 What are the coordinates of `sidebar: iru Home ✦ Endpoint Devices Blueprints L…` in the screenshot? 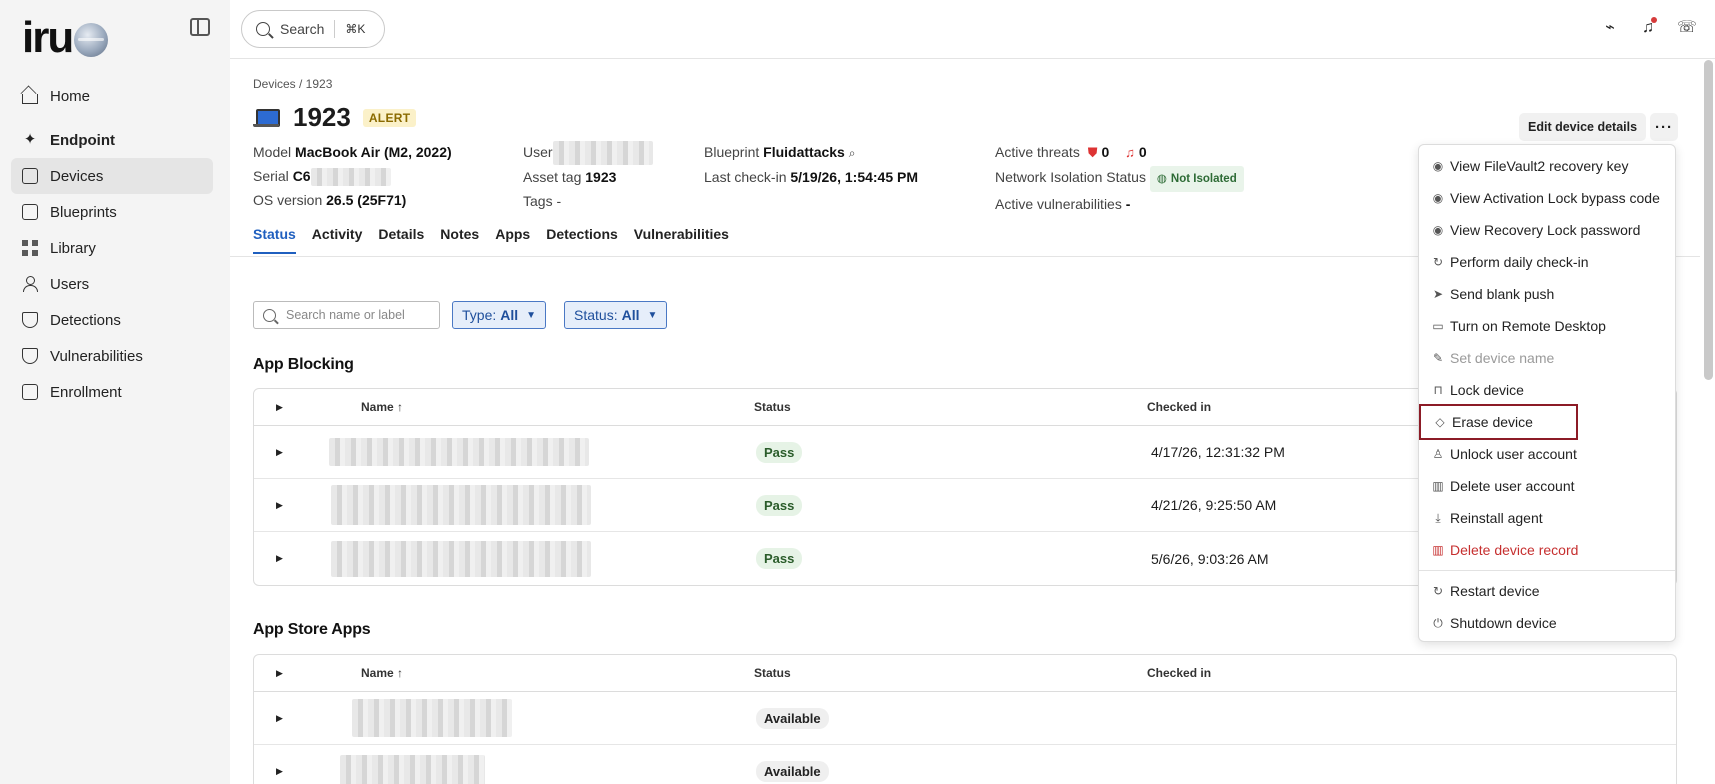 It's located at (115, 392).